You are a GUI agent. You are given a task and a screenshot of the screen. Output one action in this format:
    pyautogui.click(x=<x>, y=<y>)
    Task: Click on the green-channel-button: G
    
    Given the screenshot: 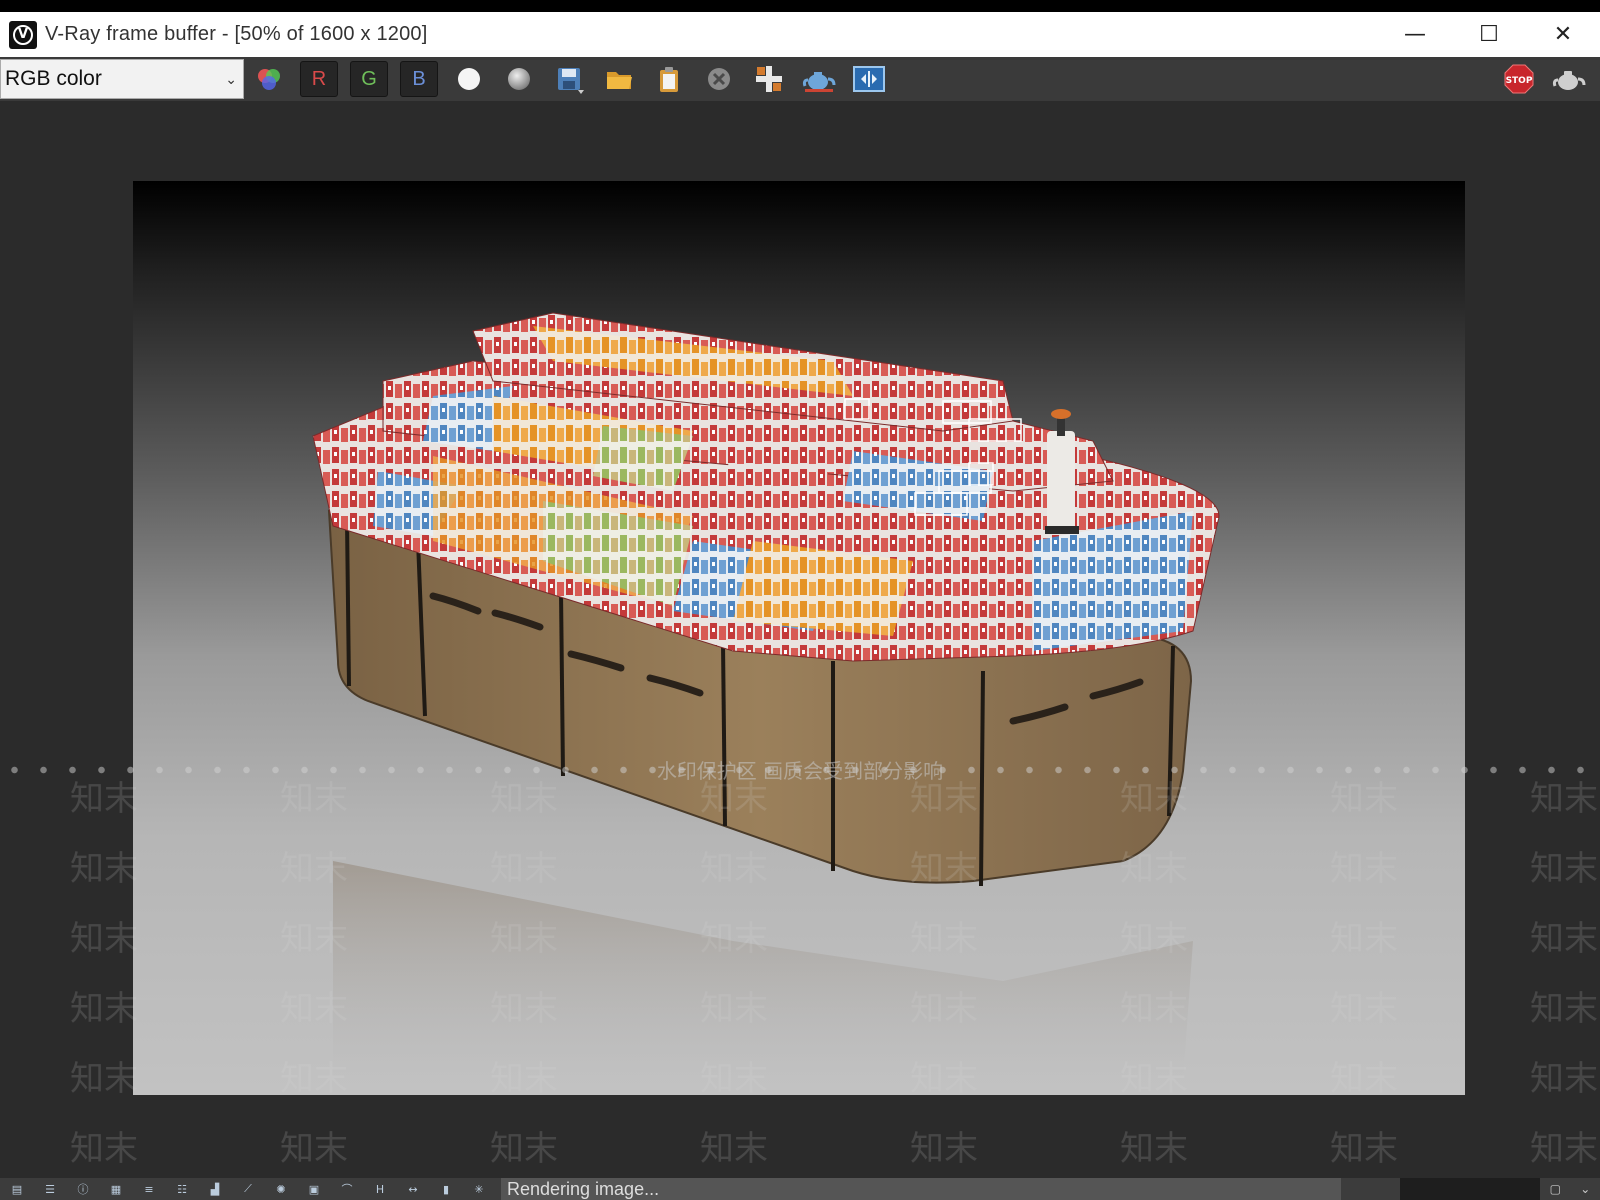 What is the action you would take?
    pyautogui.click(x=369, y=79)
    